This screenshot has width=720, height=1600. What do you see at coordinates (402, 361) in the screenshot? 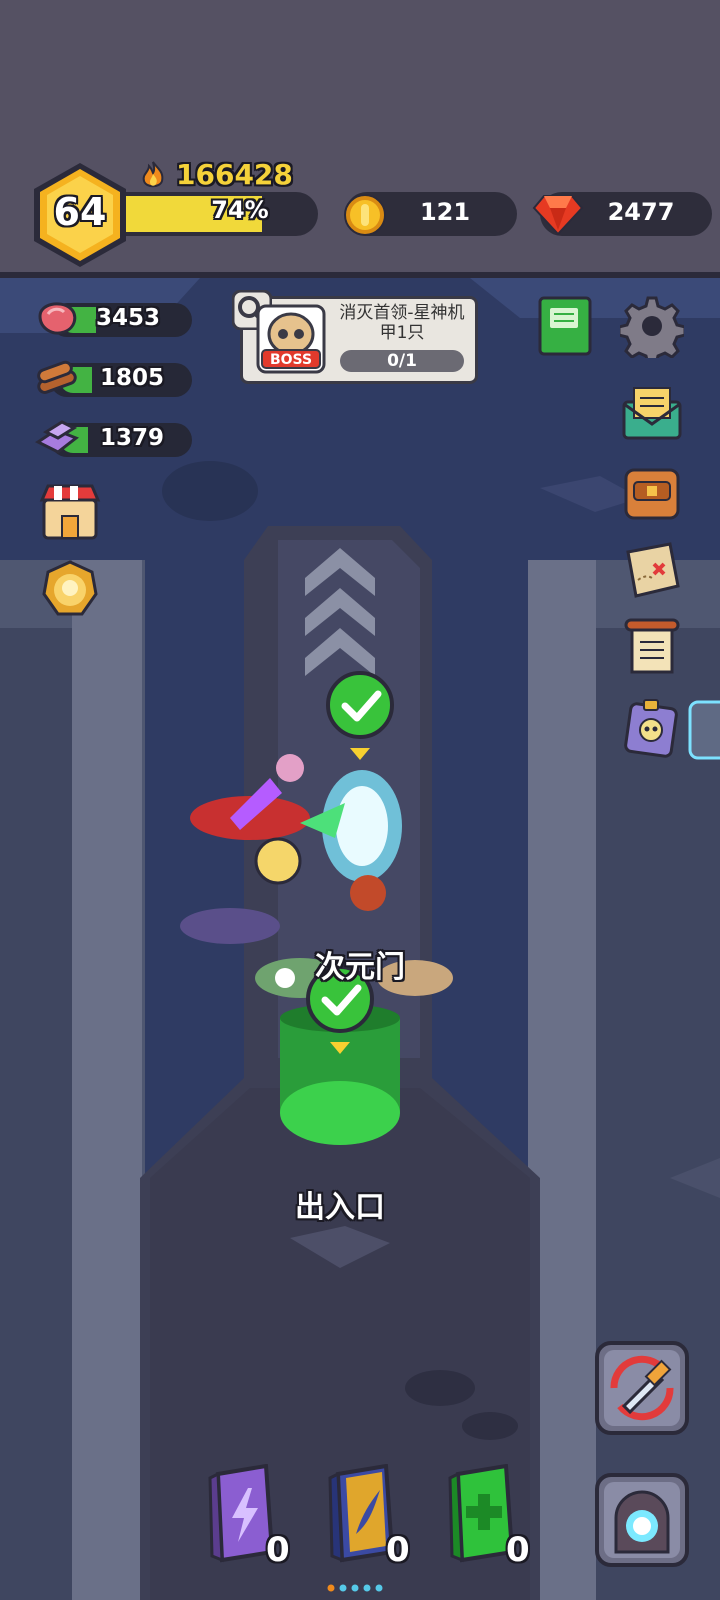
I see `quest-progress-text: 0/1` at bounding box center [402, 361].